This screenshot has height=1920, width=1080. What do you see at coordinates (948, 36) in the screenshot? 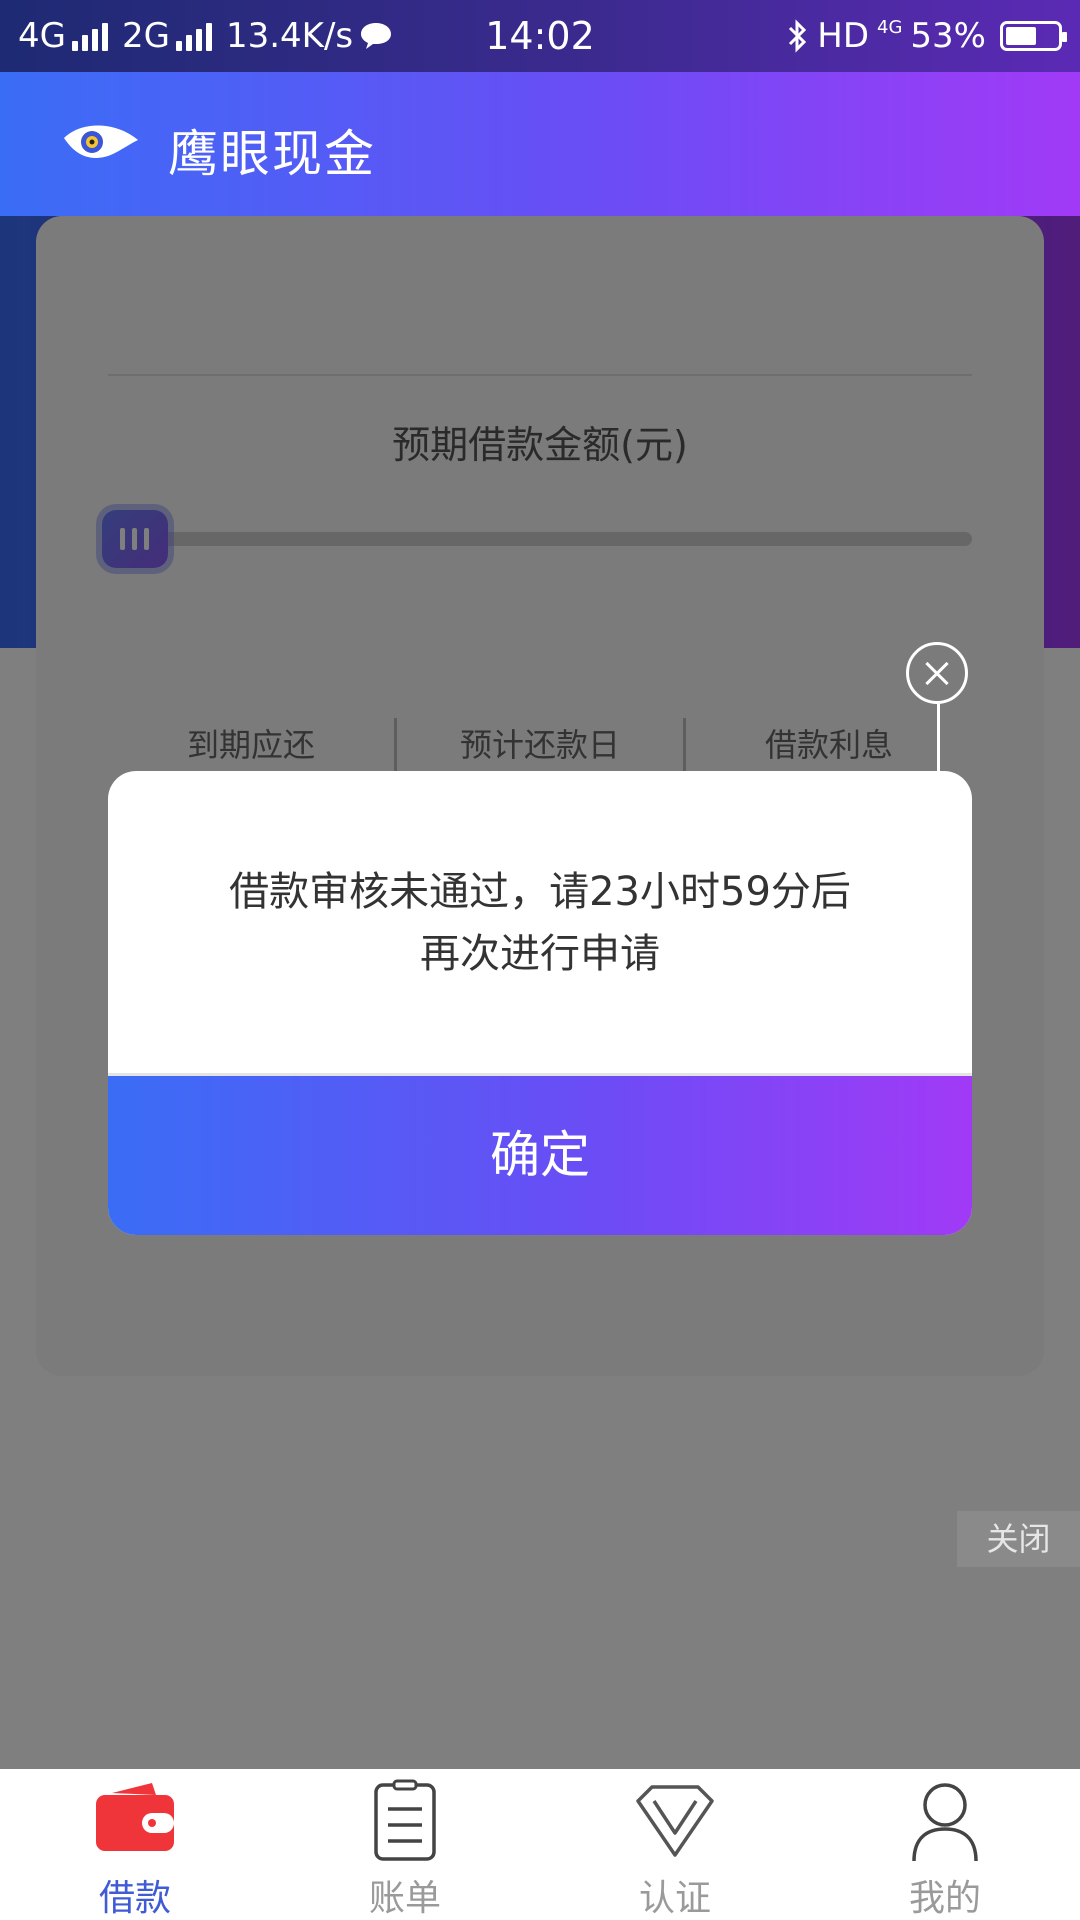
I see `battery-percent: 53%` at bounding box center [948, 36].